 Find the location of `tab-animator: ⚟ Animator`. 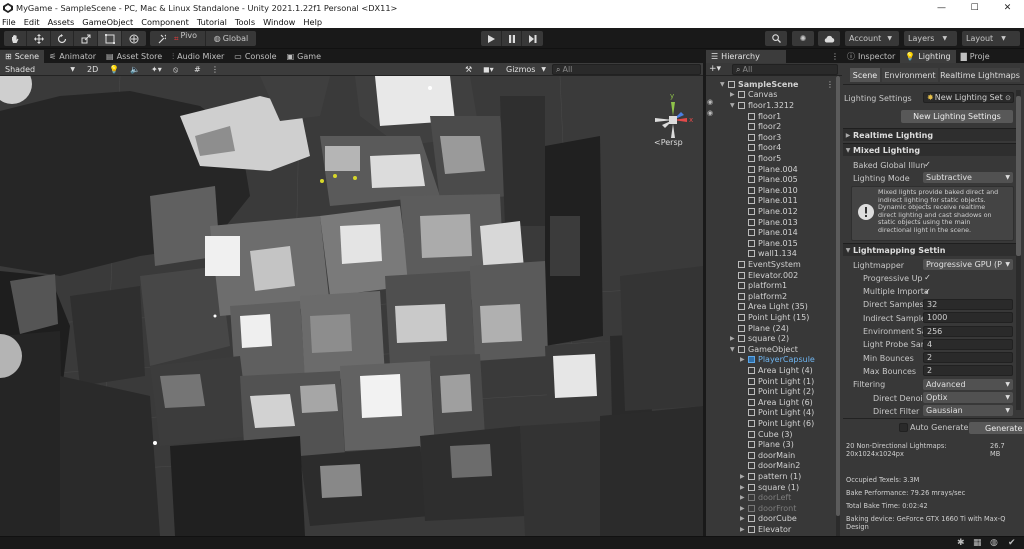

tab-animator: ⚟ Animator is located at coordinates (72, 56).